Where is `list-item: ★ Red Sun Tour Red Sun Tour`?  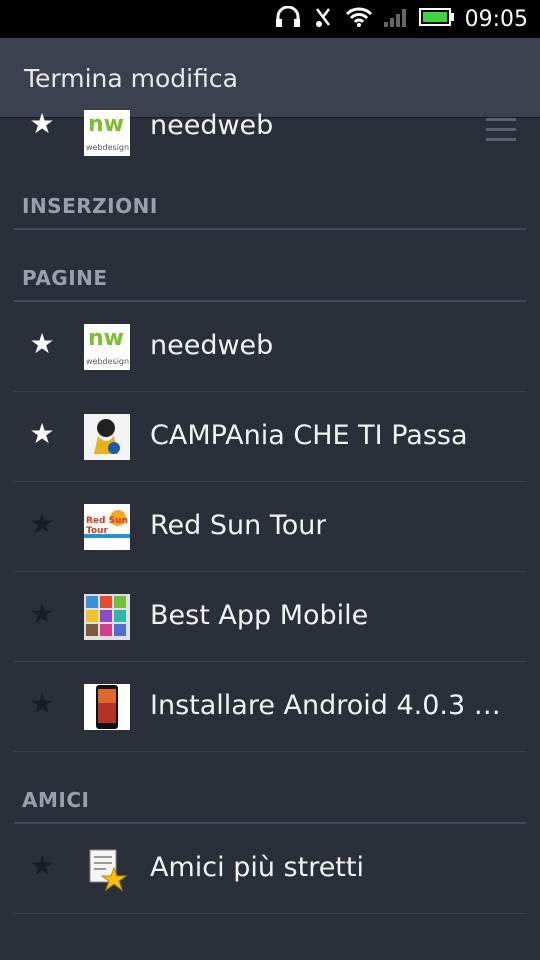 list-item: ★ Red Sun Tour Red Sun Tour is located at coordinates (270, 527).